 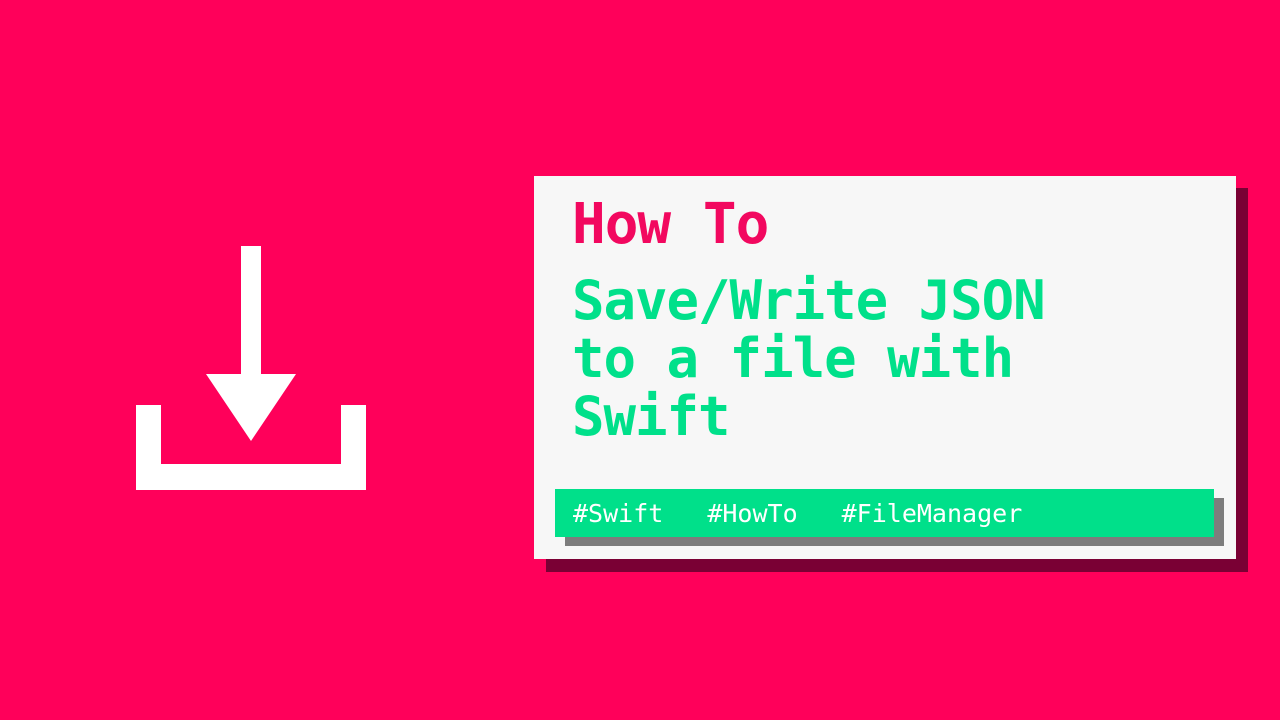 I want to click on title-line: to a file with, so click(x=793, y=358).